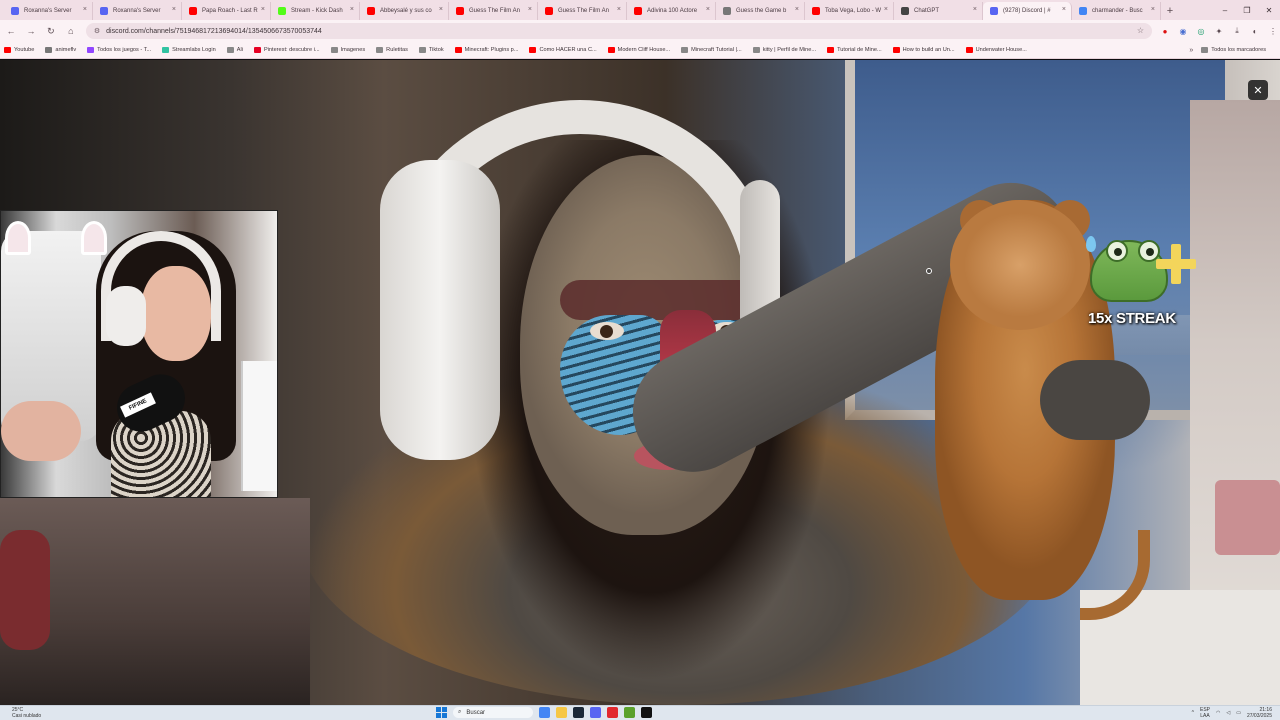 This screenshot has width=1280, height=720. Describe the element at coordinates (31, 31) in the screenshot. I see `forward-button: →` at that location.